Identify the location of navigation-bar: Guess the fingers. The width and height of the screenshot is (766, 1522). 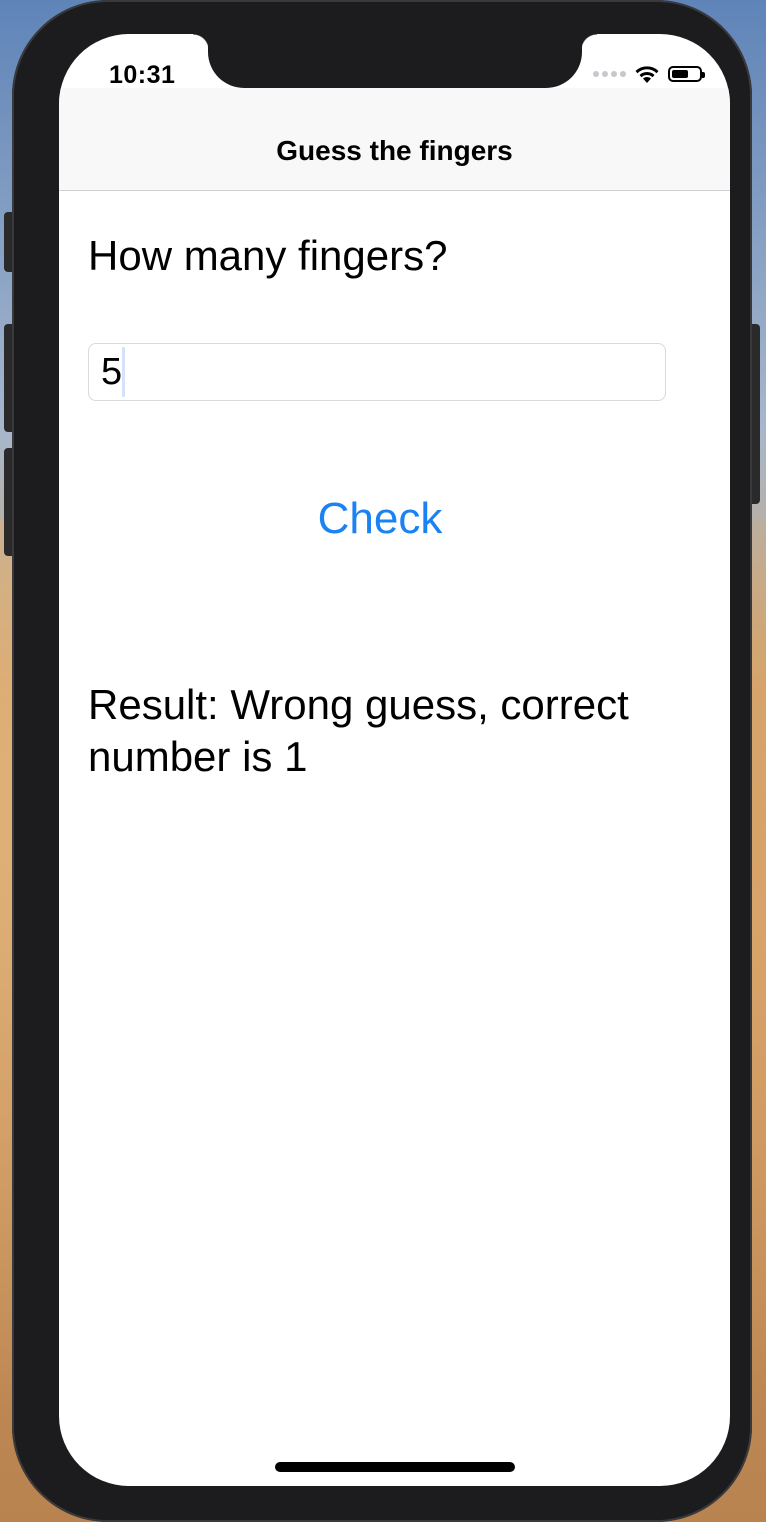
(394, 139).